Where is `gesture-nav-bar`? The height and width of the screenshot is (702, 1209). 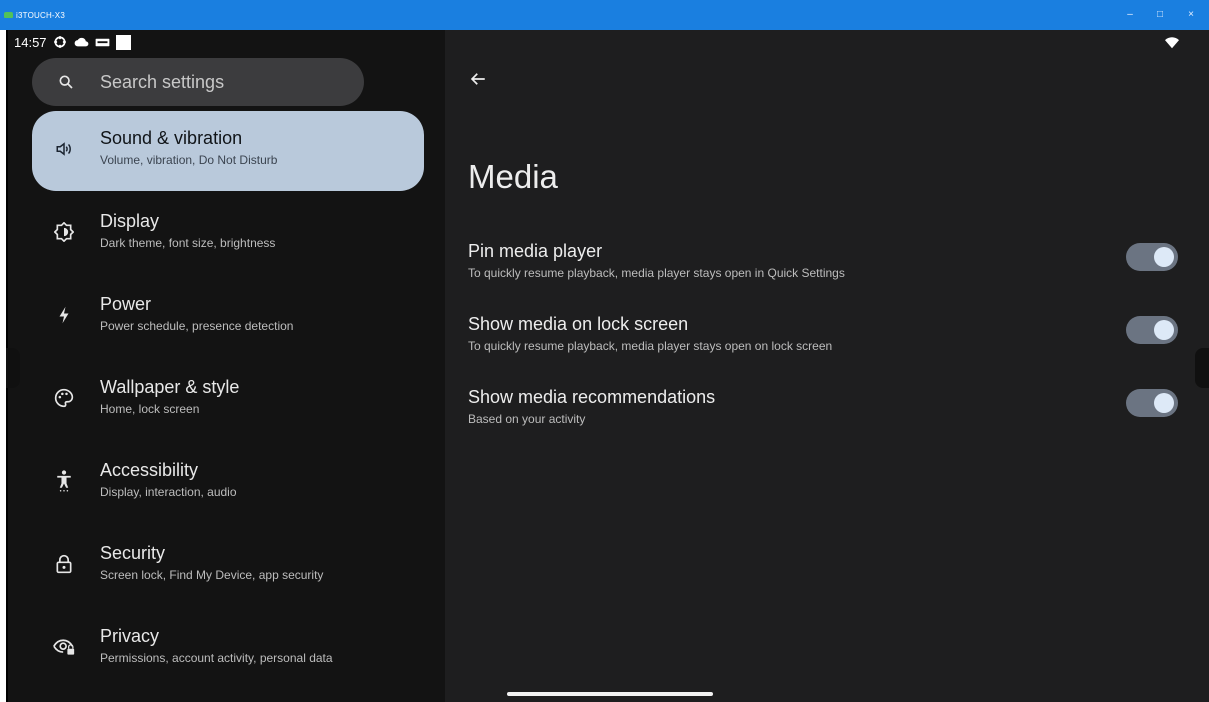 gesture-nav-bar is located at coordinates (610, 694).